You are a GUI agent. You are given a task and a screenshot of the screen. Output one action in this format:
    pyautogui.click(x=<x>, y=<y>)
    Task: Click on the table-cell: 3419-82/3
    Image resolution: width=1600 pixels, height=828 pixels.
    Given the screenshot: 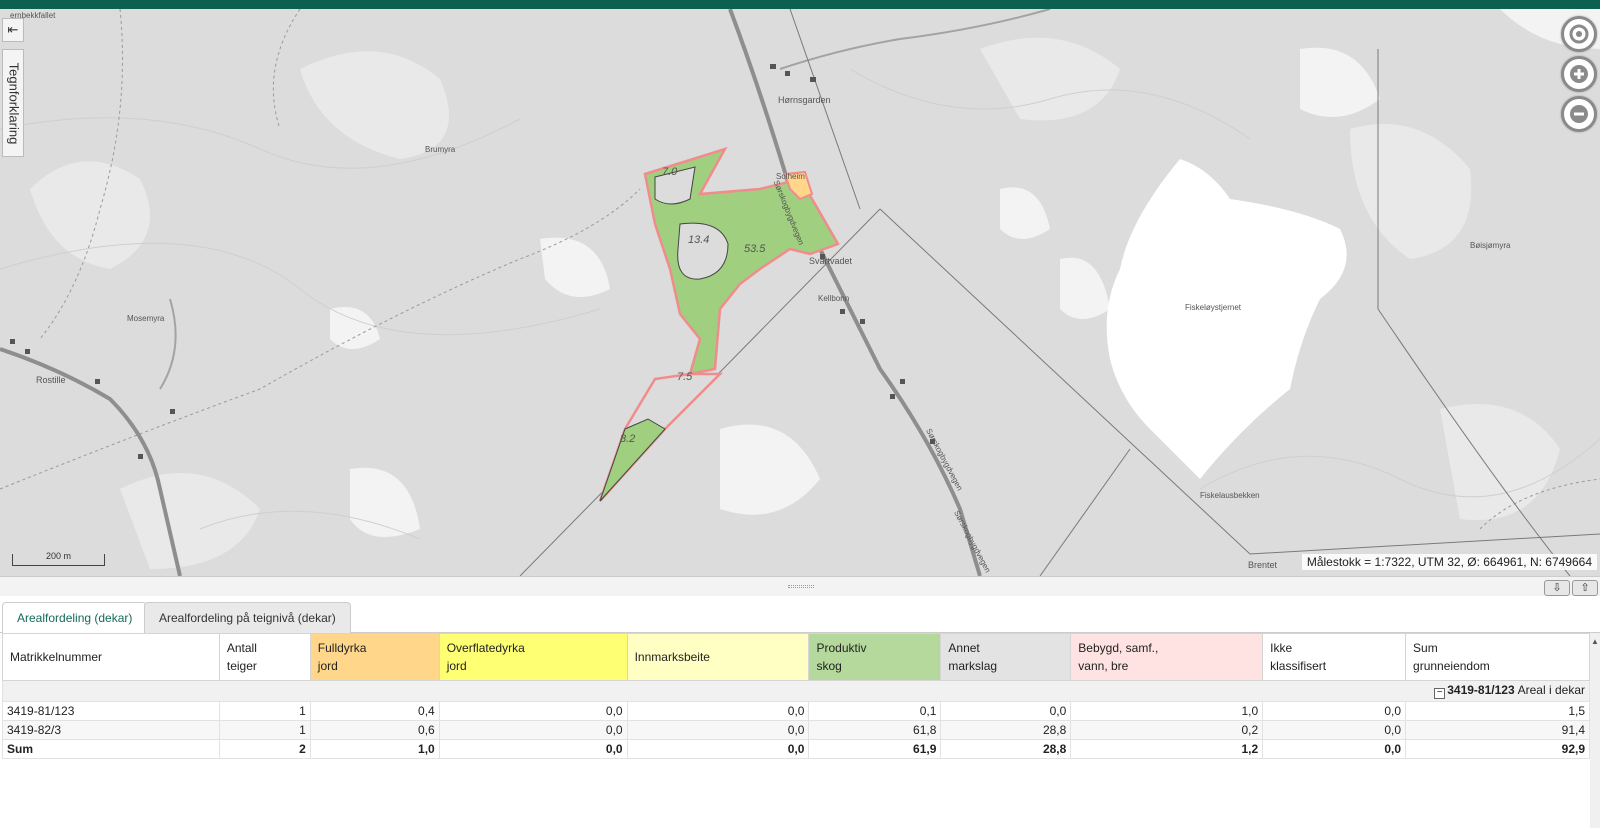 What is the action you would take?
    pyautogui.click(x=111, y=730)
    